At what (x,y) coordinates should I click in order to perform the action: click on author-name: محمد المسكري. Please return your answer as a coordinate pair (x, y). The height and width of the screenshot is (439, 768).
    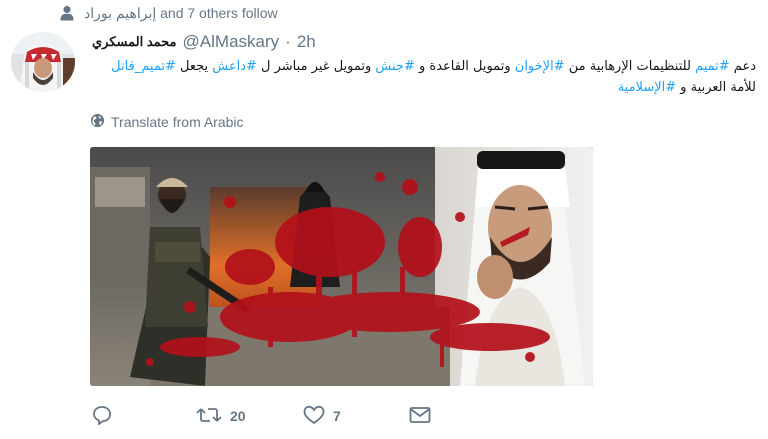
    Looking at the image, I should click on (134, 42).